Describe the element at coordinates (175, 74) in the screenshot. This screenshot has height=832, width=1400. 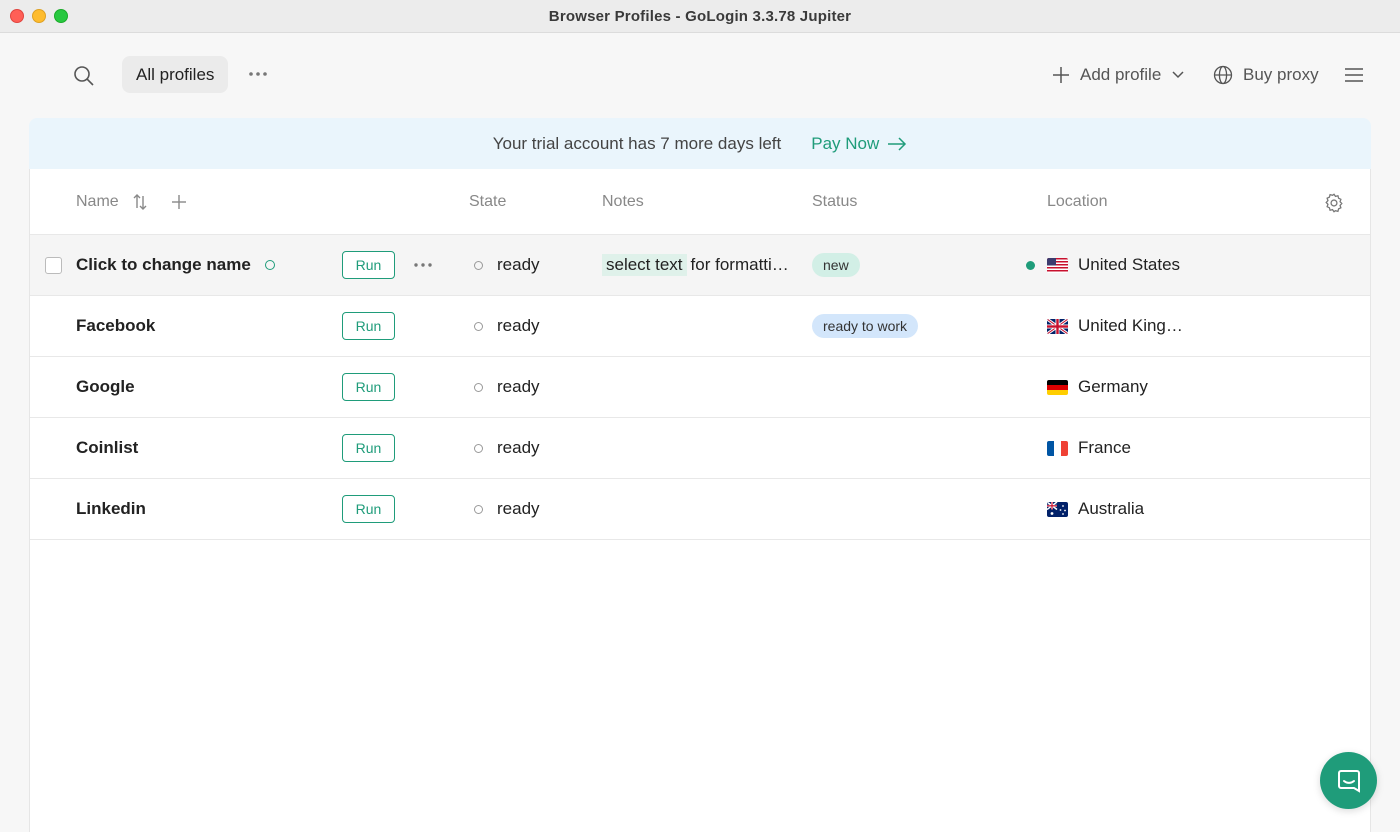
I see `tab-all-profiles: All profiles` at that location.